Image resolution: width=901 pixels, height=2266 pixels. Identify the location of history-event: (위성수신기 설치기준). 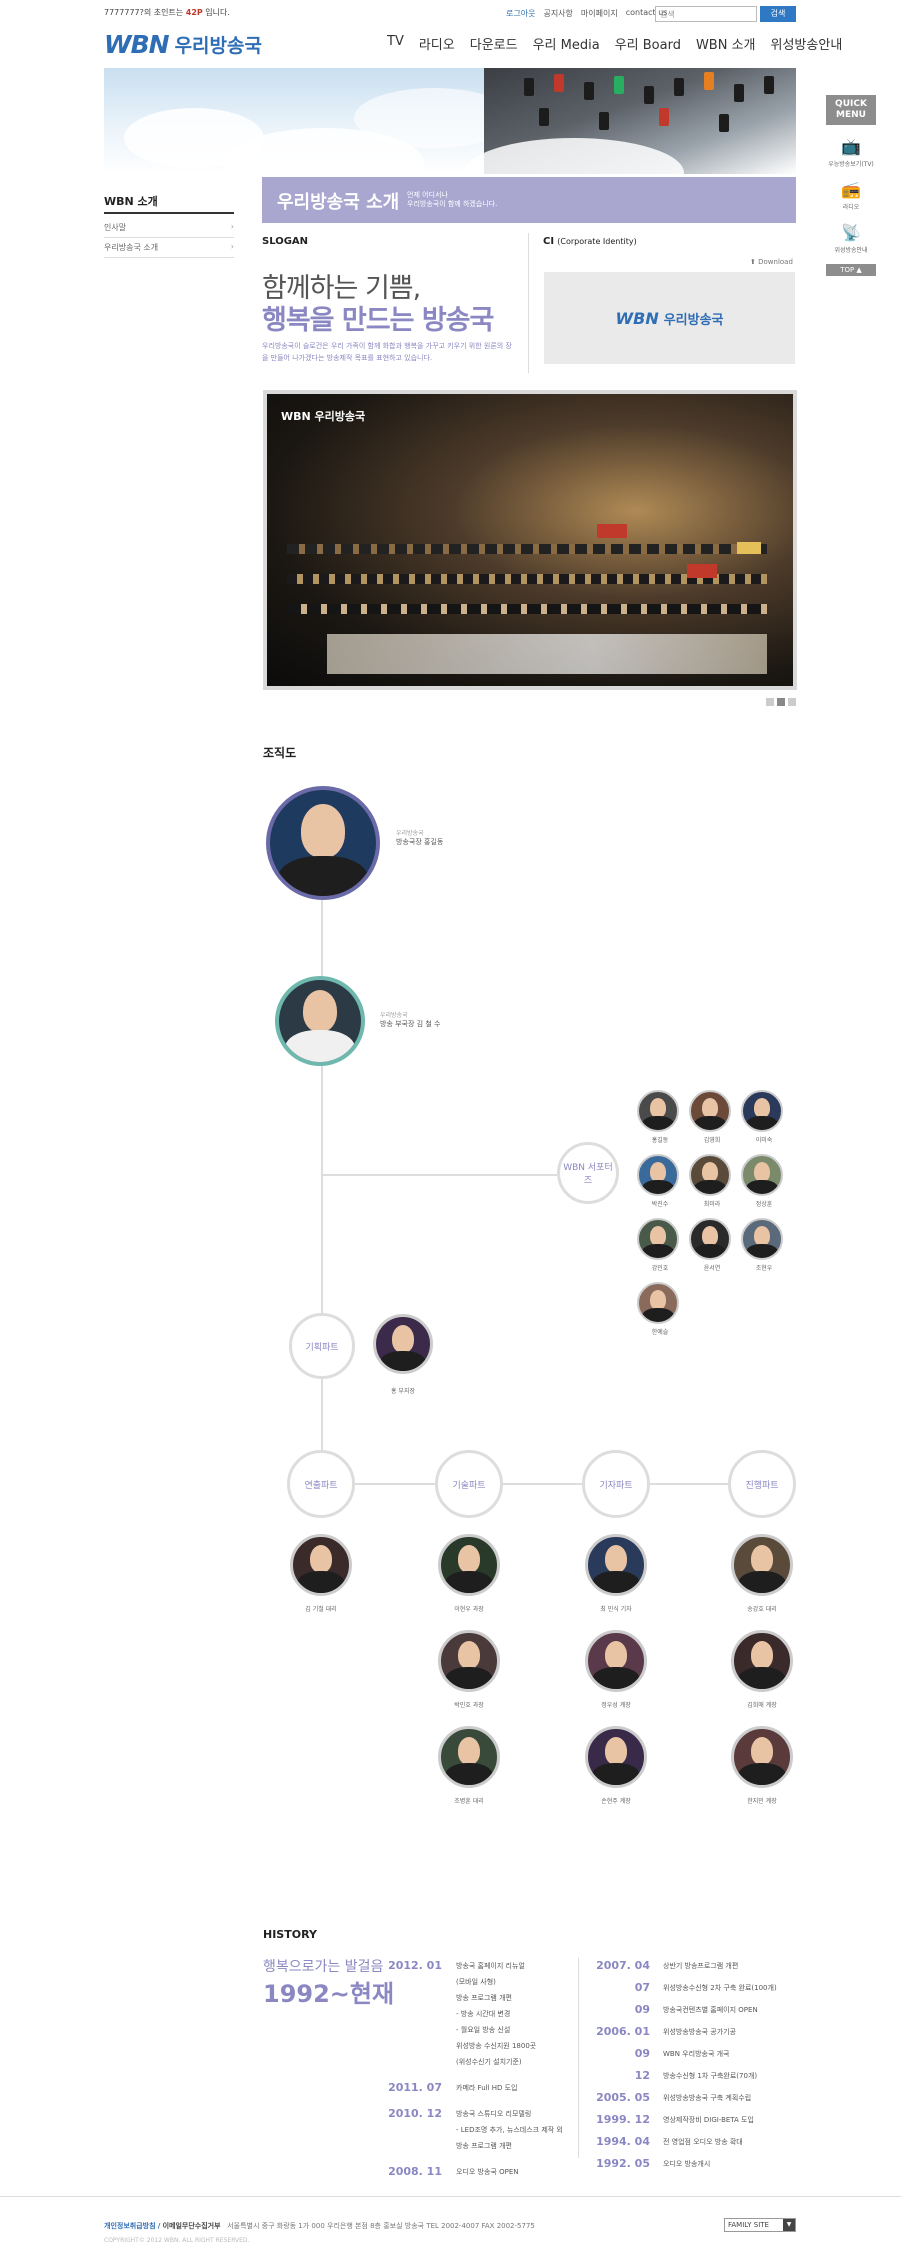
(489, 2062).